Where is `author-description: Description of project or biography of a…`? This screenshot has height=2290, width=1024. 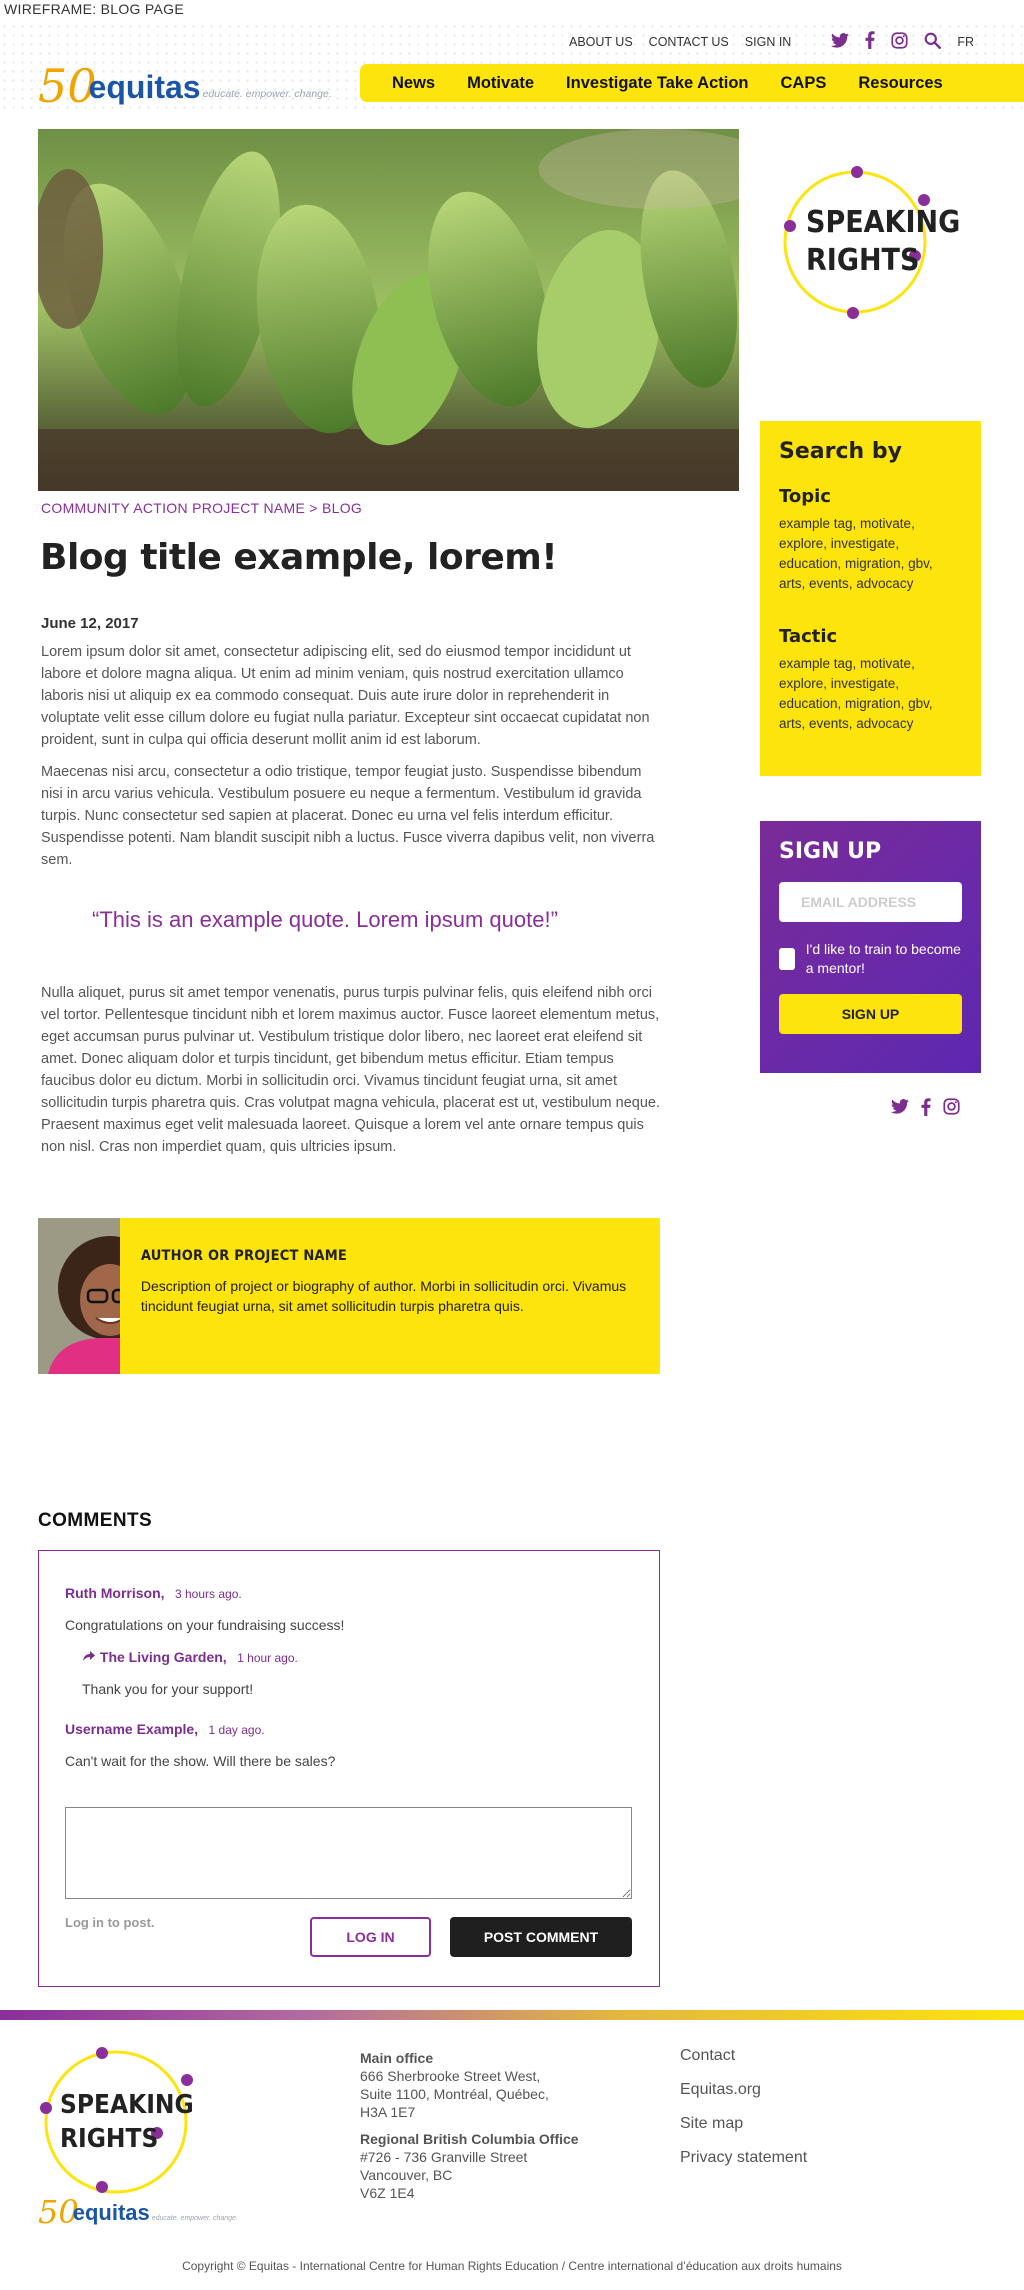 author-description: Description of project or biography of a… is located at coordinates (383, 1296).